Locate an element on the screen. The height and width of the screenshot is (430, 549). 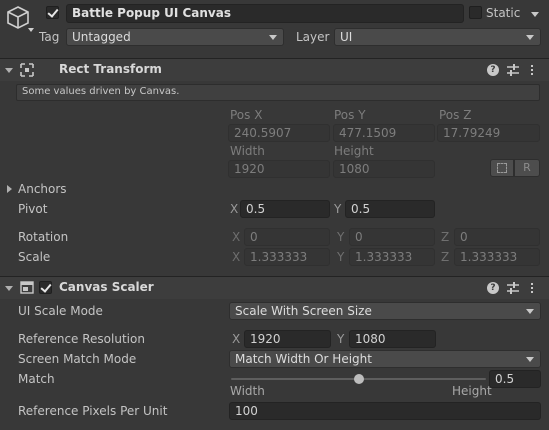
match-slider-thumb is located at coordinates (358, 379).